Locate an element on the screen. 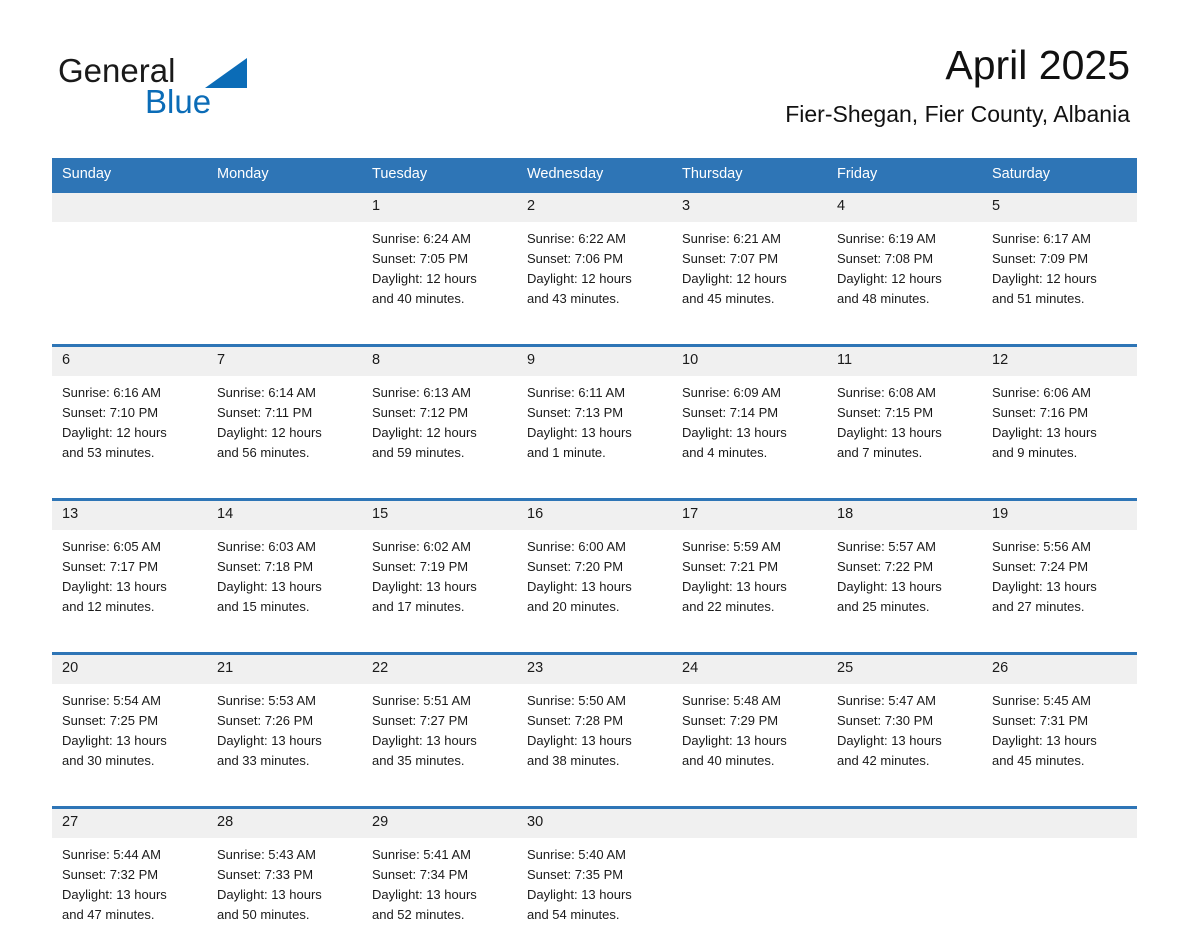 The image size is (1188, 949). day-sunset-text: Sunset: 7:21 PM is located at coordinates (750, 567).